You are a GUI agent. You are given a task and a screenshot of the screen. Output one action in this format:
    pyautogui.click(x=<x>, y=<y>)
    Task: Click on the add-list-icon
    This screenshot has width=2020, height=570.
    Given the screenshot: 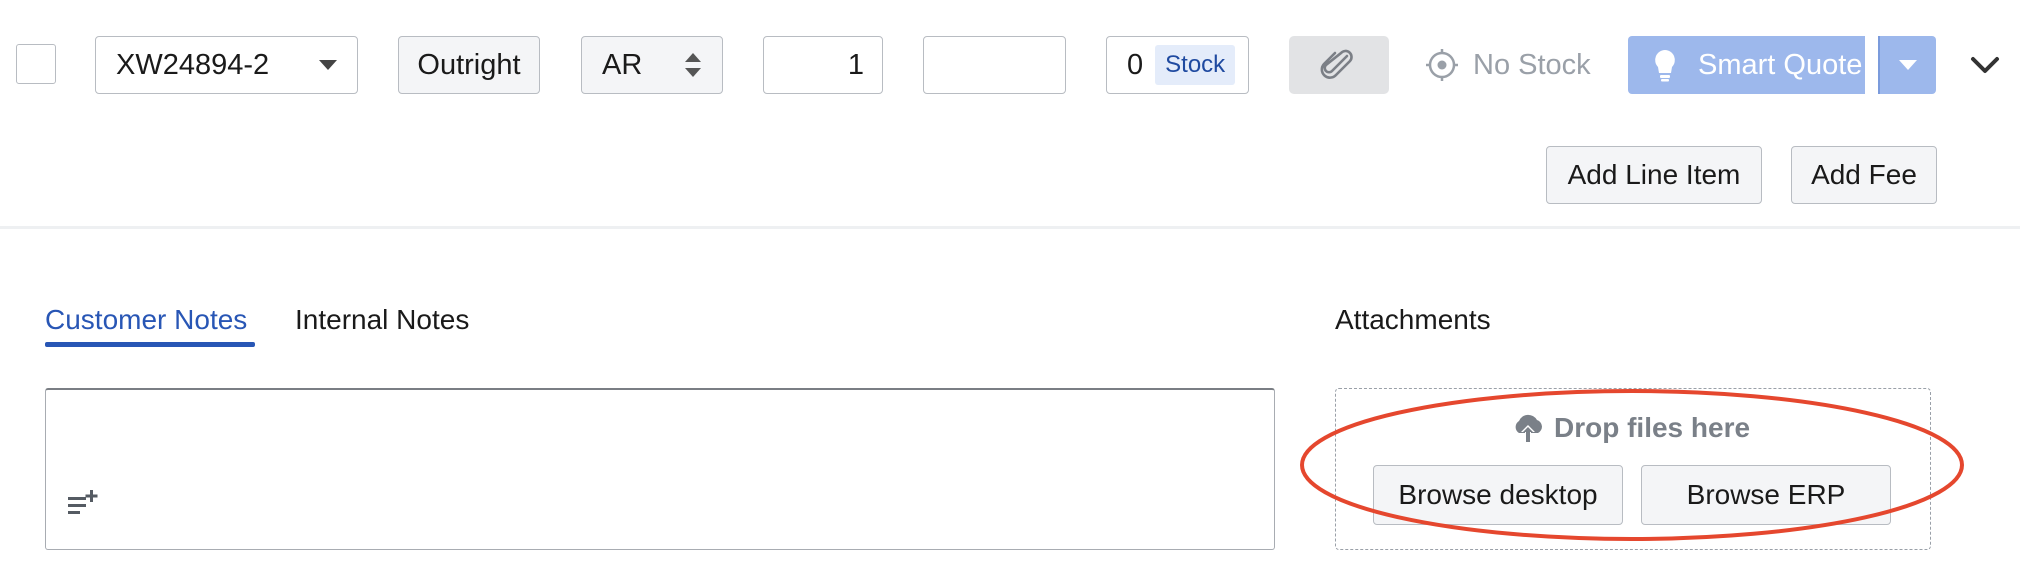 What is the action you would take?
    pyautogui.click(x=83, y=503)
    